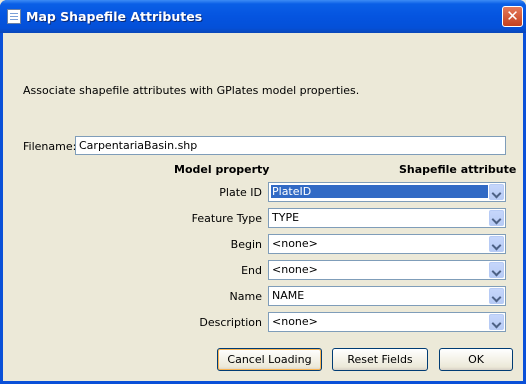  What do you see at coordinates (290, 145) in the screenshot?
I see `filename-field: CarpentariaBasin.shp` at bounding box center [290, 145].